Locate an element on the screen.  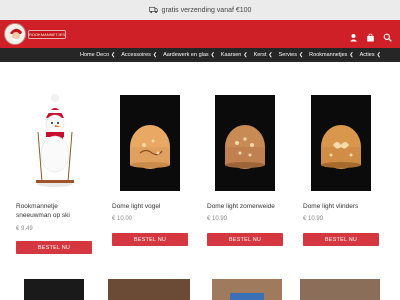
nav-item-kerst: Kerst ❮ is located at coordinates (263, 55).